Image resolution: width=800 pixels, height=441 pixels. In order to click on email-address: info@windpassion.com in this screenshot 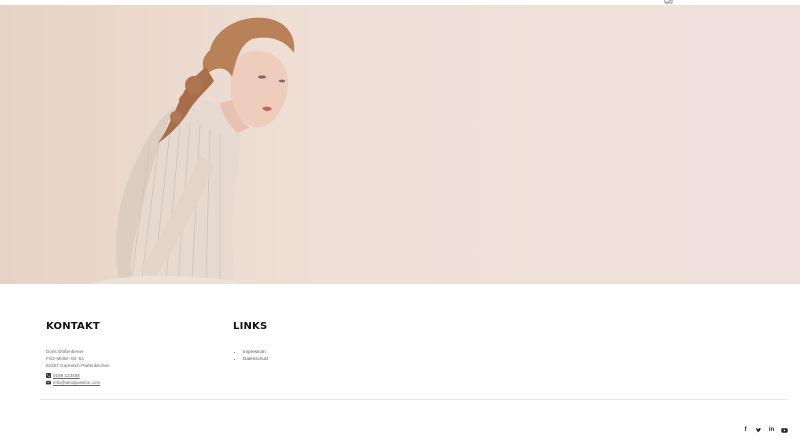, I will do `click(77, 382)`.